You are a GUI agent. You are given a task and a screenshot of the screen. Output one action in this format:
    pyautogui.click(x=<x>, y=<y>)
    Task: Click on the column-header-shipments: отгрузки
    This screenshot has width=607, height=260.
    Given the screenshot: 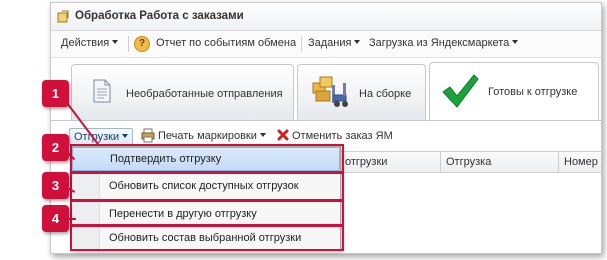 What is the action you would take?
    pyautogui.click(x=366, y=162)
    